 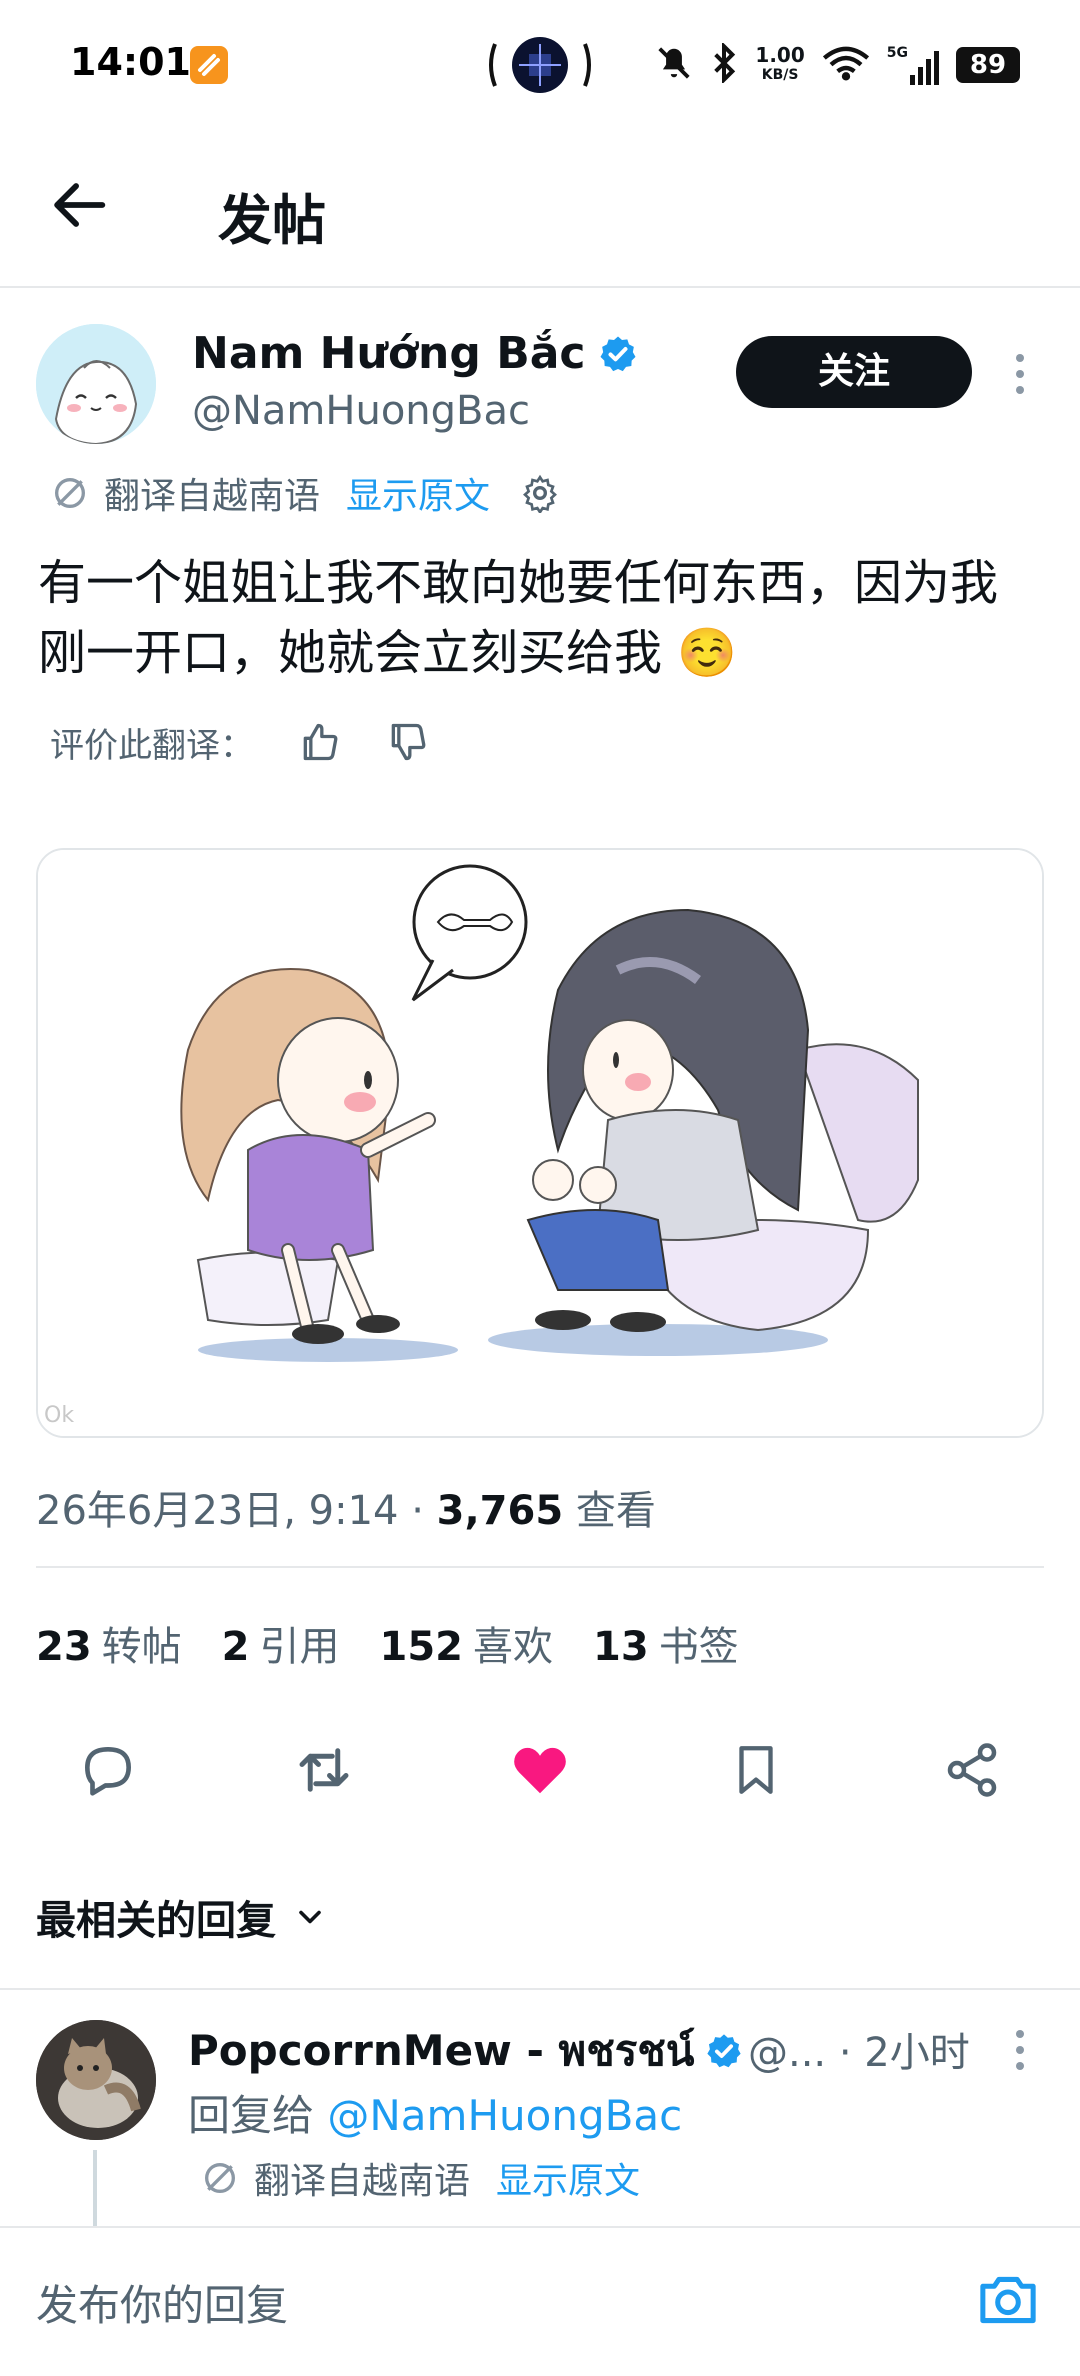 What do you see at coordinates (540, 1567) in the screenshot?
I see `meta-divider` at bounding box center [540, 1567].